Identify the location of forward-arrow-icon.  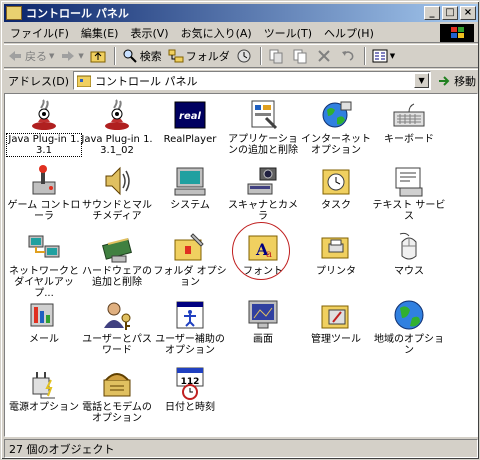
(68, 56).